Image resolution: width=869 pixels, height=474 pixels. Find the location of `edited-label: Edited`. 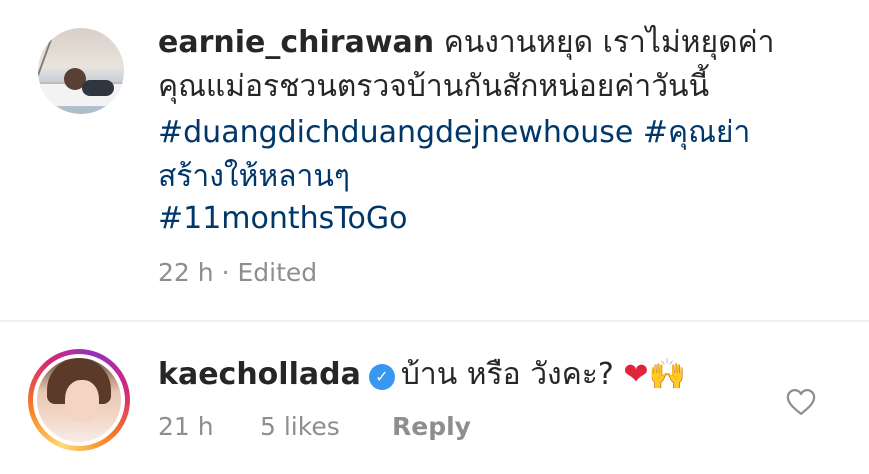

edited-label: Edited is located at coordinates (277, 272).